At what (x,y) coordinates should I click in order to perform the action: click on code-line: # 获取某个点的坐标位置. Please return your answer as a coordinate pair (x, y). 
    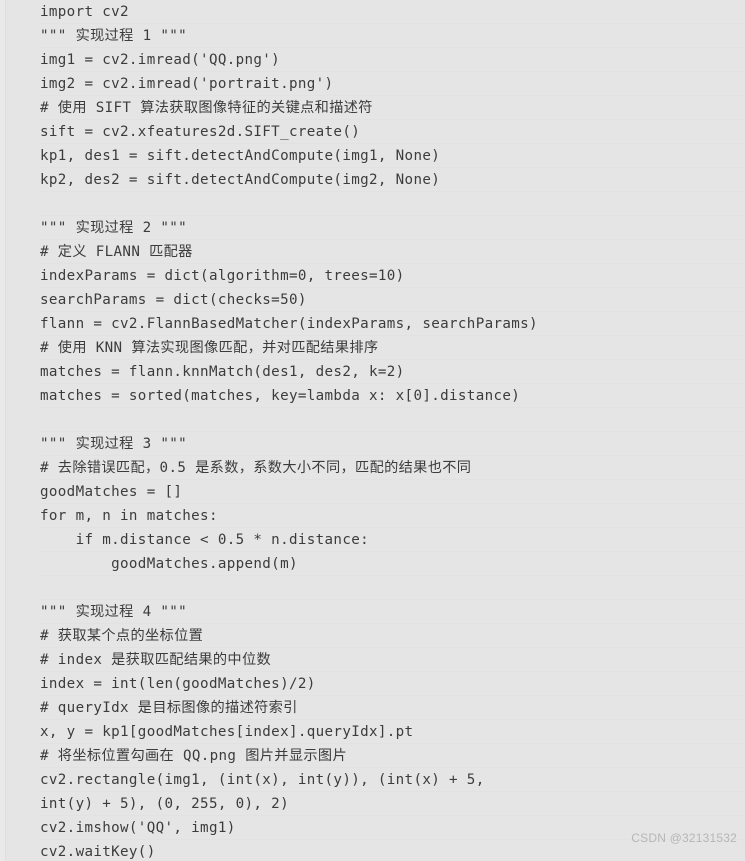
    Looking at the image, I should click on (392, 636).